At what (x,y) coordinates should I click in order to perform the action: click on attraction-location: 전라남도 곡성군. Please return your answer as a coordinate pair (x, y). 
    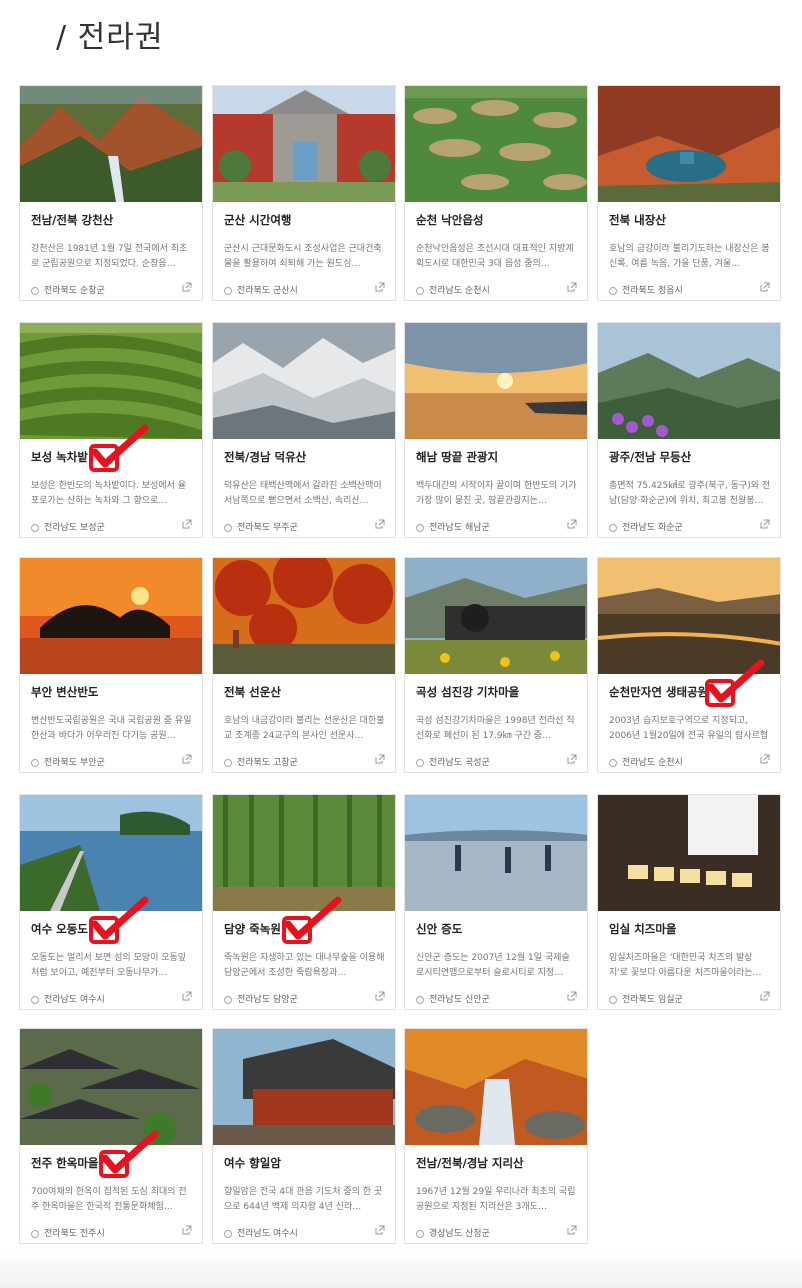
    Looking at the image, I should click on (486, 761).